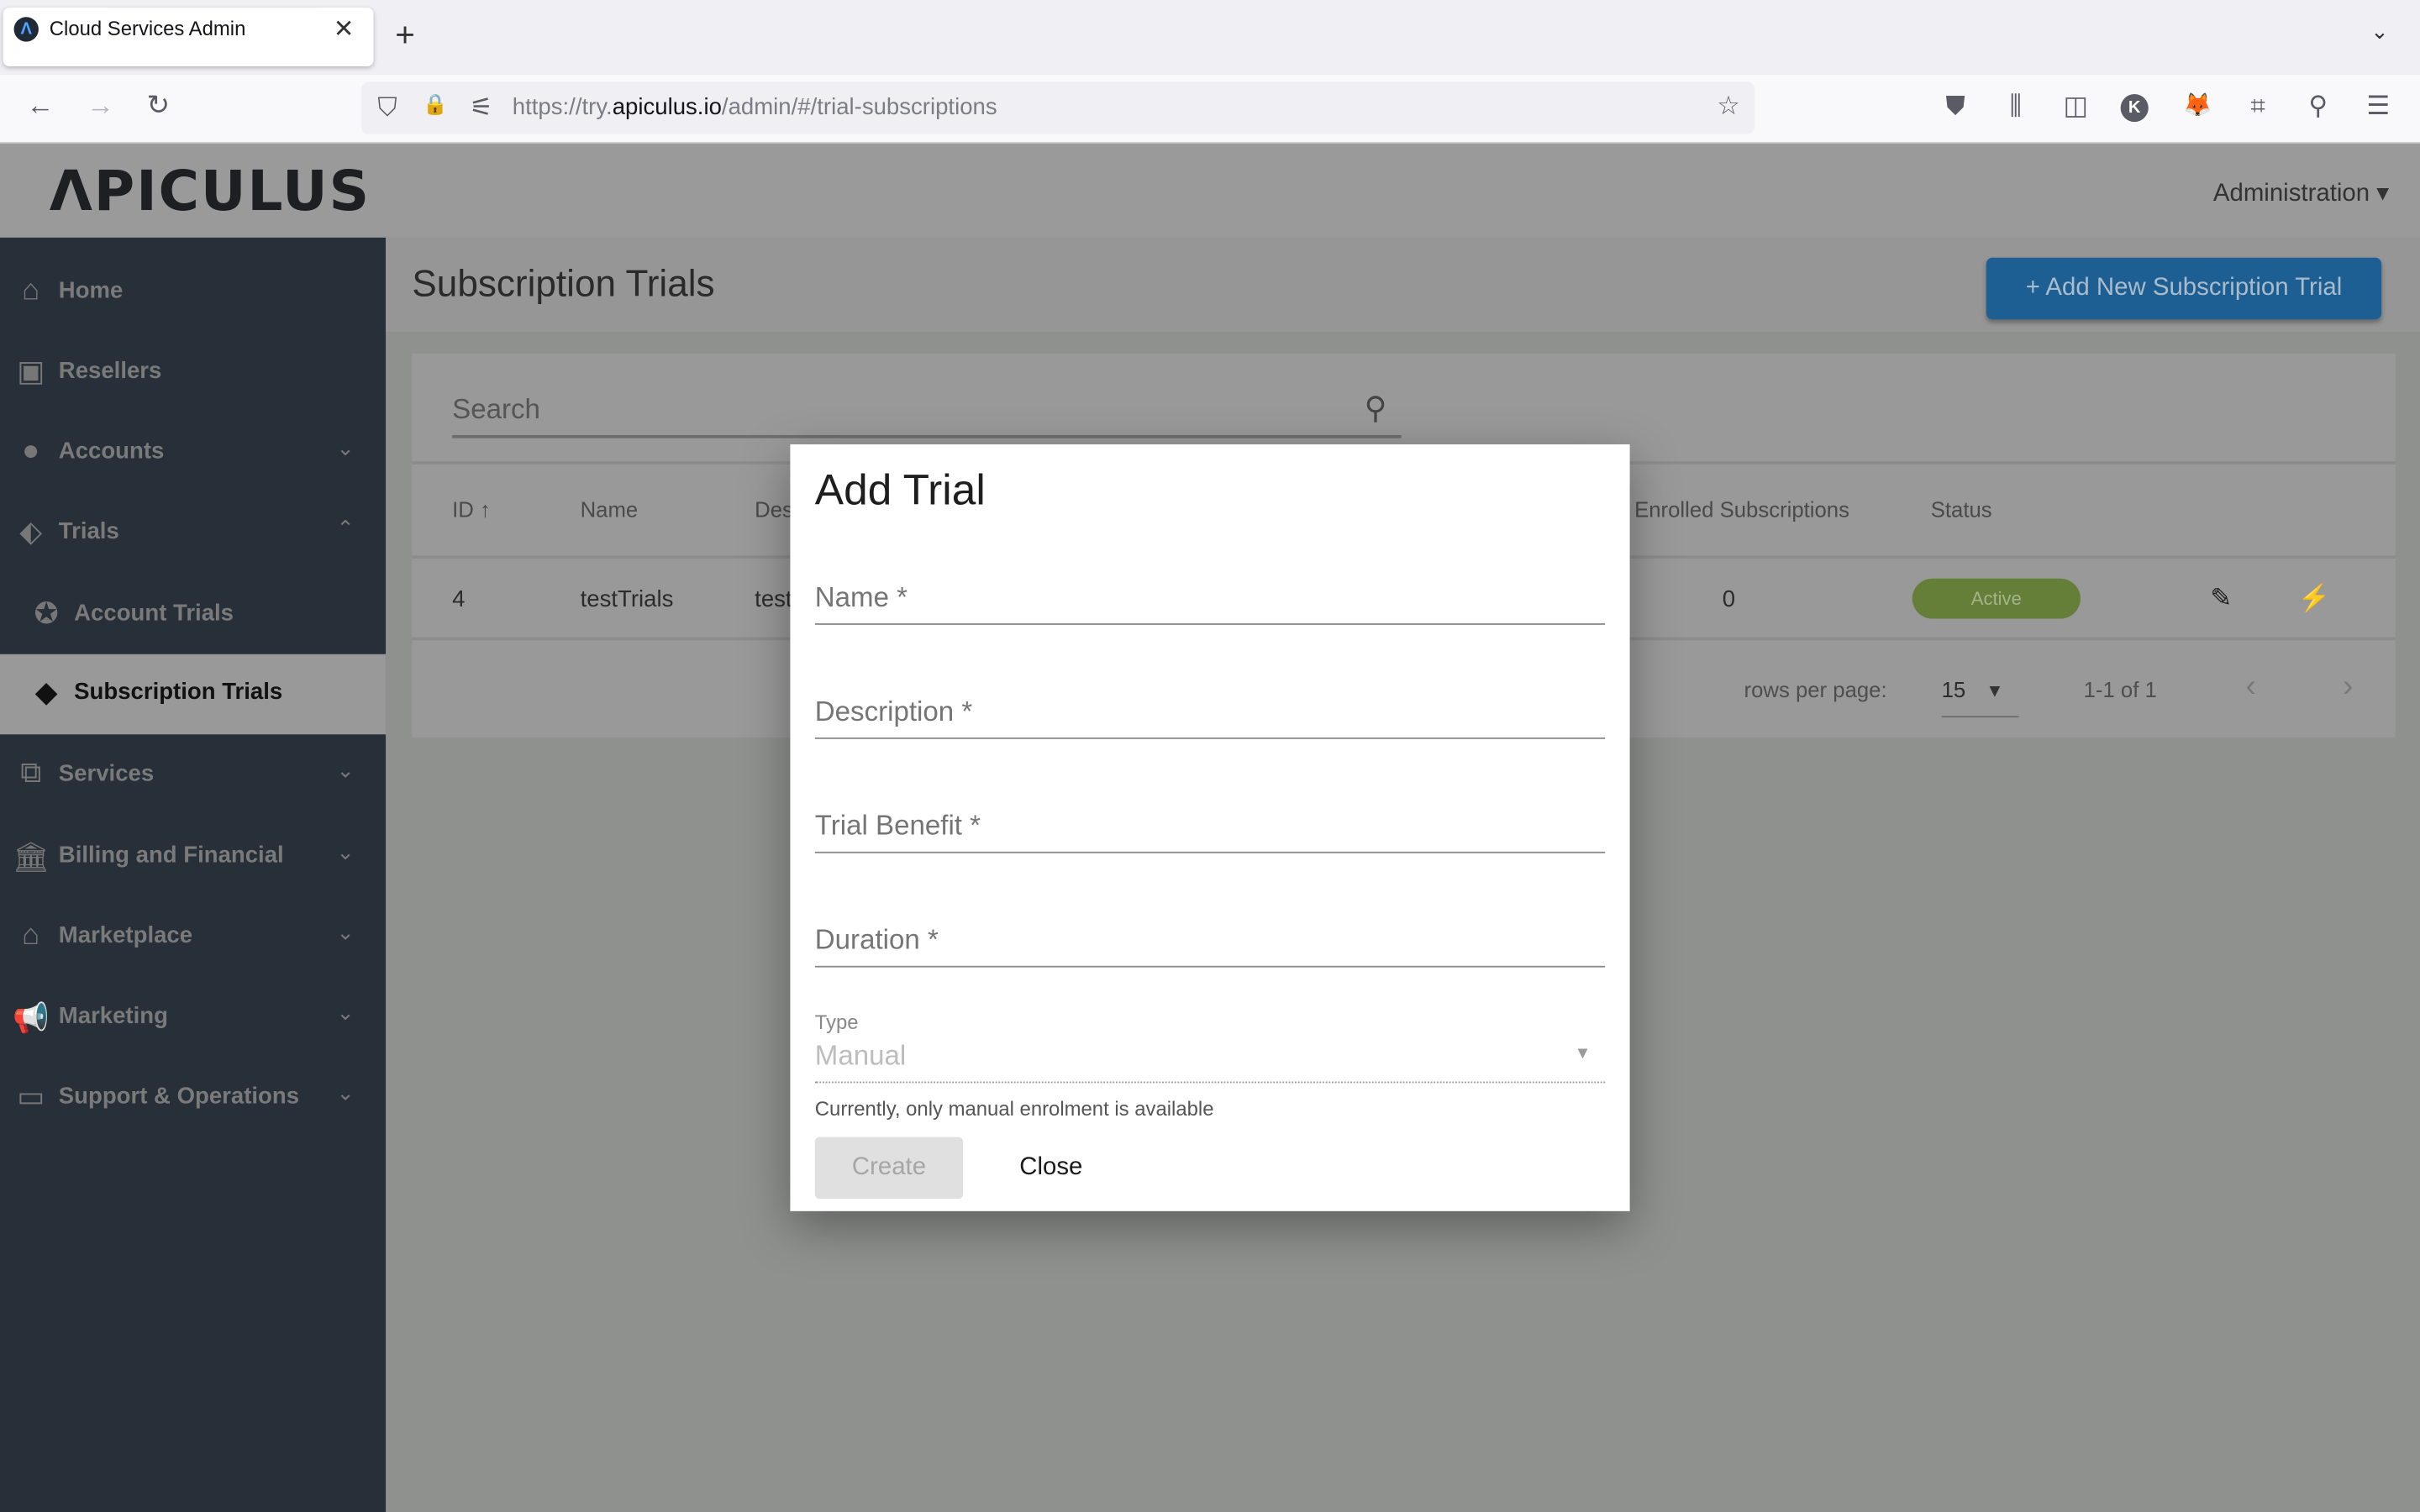 Image resolution: width=2420 pixels, height=1512 pixels. I want to click on sidebar-item-accounts: ● Accounts ⌄, so click(193, 453).